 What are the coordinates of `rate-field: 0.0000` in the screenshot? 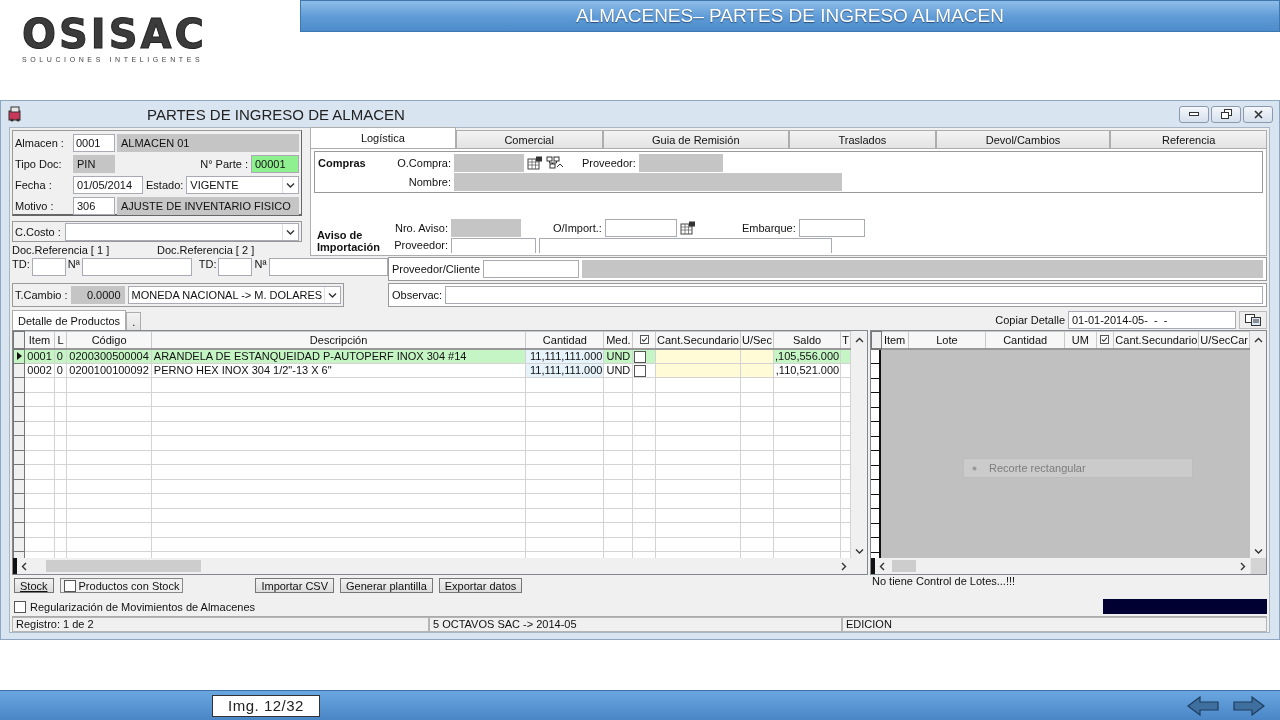 It's located at (97, 295).